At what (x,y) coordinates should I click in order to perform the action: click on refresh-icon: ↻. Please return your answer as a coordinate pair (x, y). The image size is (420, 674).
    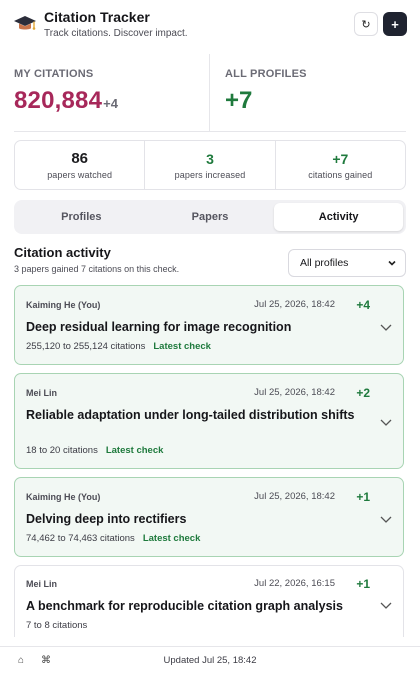
    Looking at the image, I should click on (366, 24).